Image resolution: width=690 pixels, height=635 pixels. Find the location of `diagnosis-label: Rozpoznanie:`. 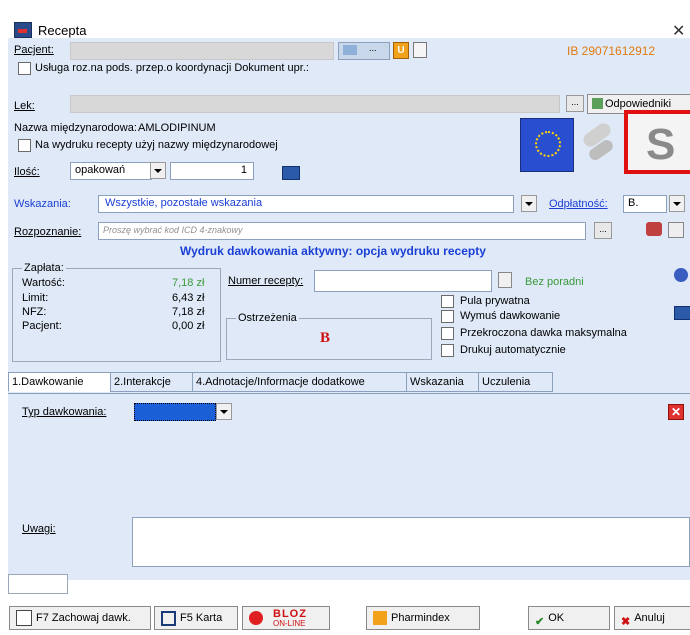

diagnosis-label: Rozpoznanie: is located at coordinates (48, 232).